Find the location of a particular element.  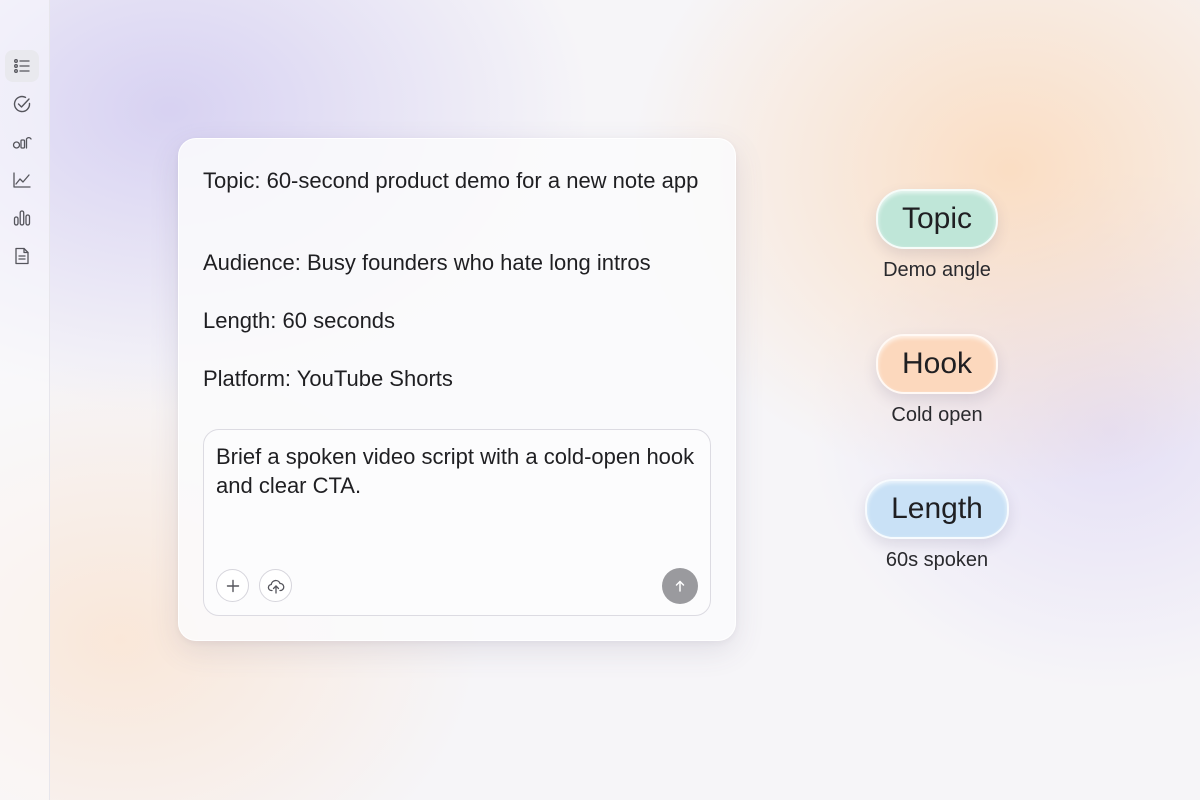

tag-pill-hook: Hook is located at coordinates (937, 364).